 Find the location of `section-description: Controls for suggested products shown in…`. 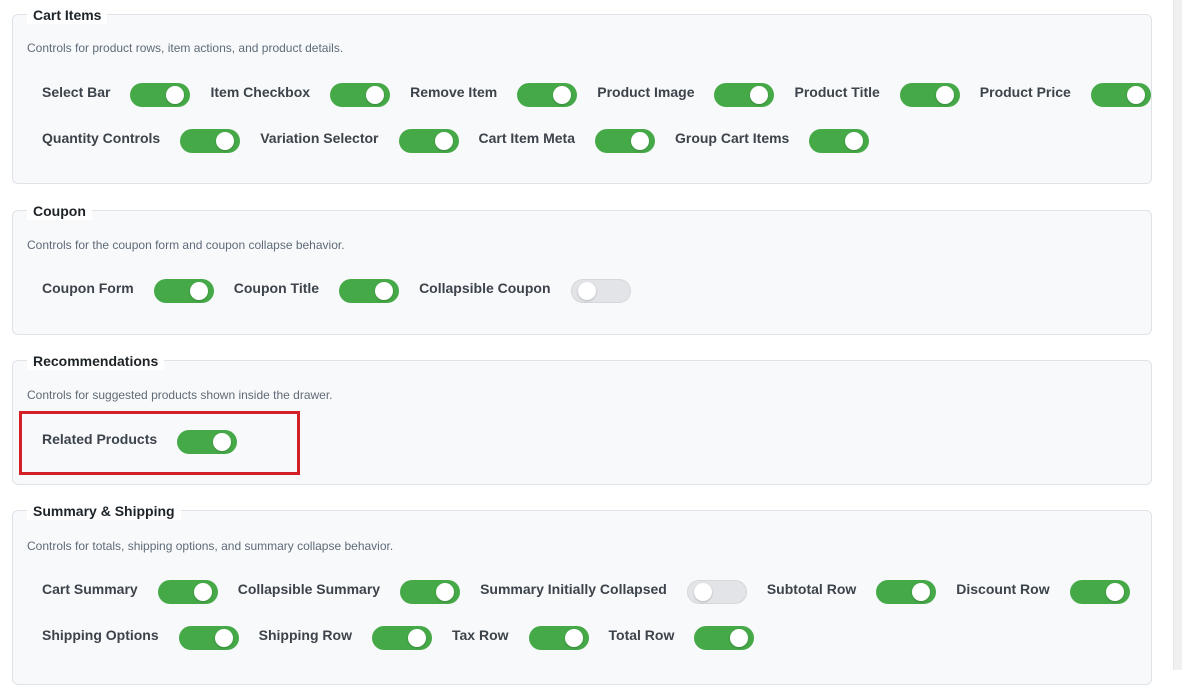

section-description: Controls for suggested products shown in… is located at coordinates (180, 395).